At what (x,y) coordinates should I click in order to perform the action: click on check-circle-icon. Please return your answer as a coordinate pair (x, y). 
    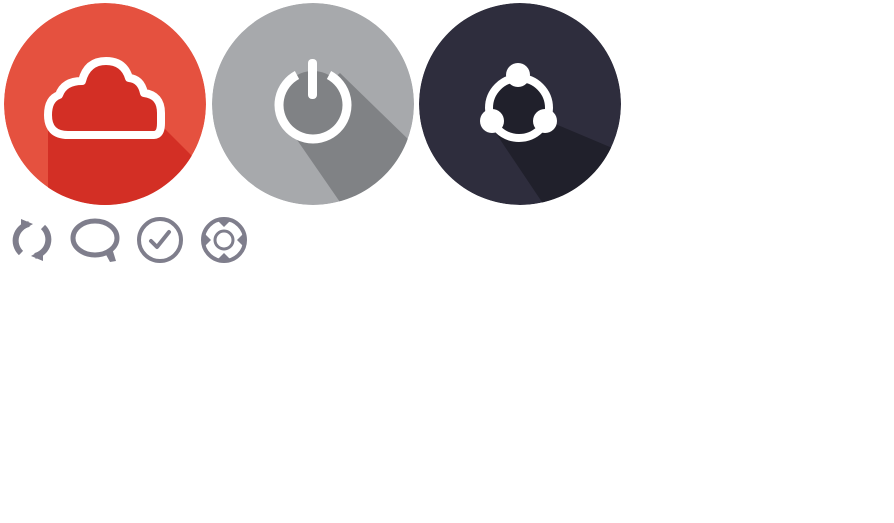
    Looking at the image, I should click on (160, 240).